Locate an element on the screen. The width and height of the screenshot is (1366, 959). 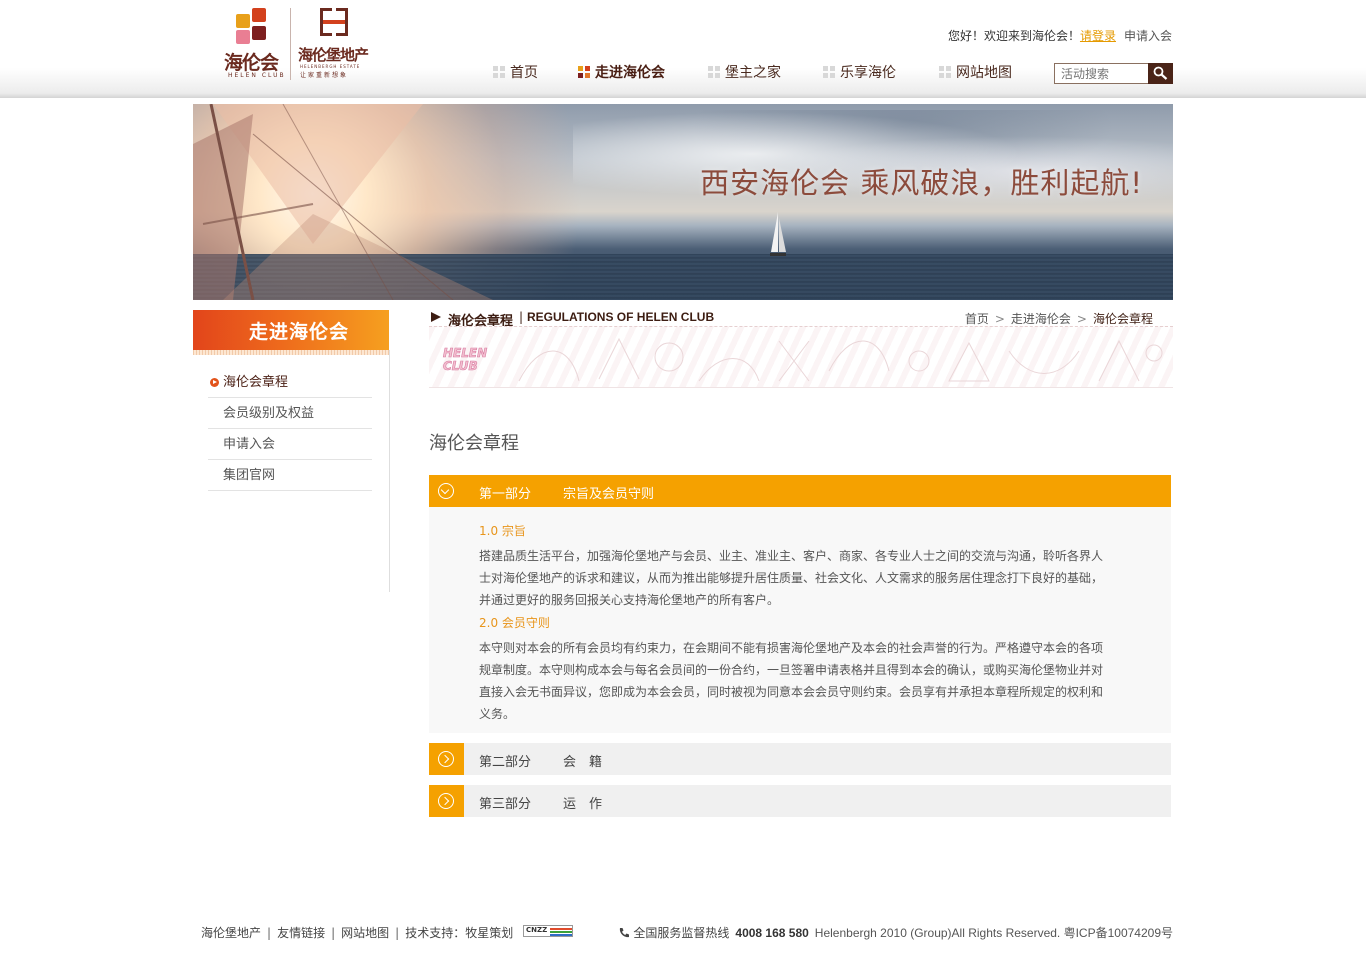
section-title-en: REGULATIONS OF HELEN CLUB is located at coordinates (621, 317).